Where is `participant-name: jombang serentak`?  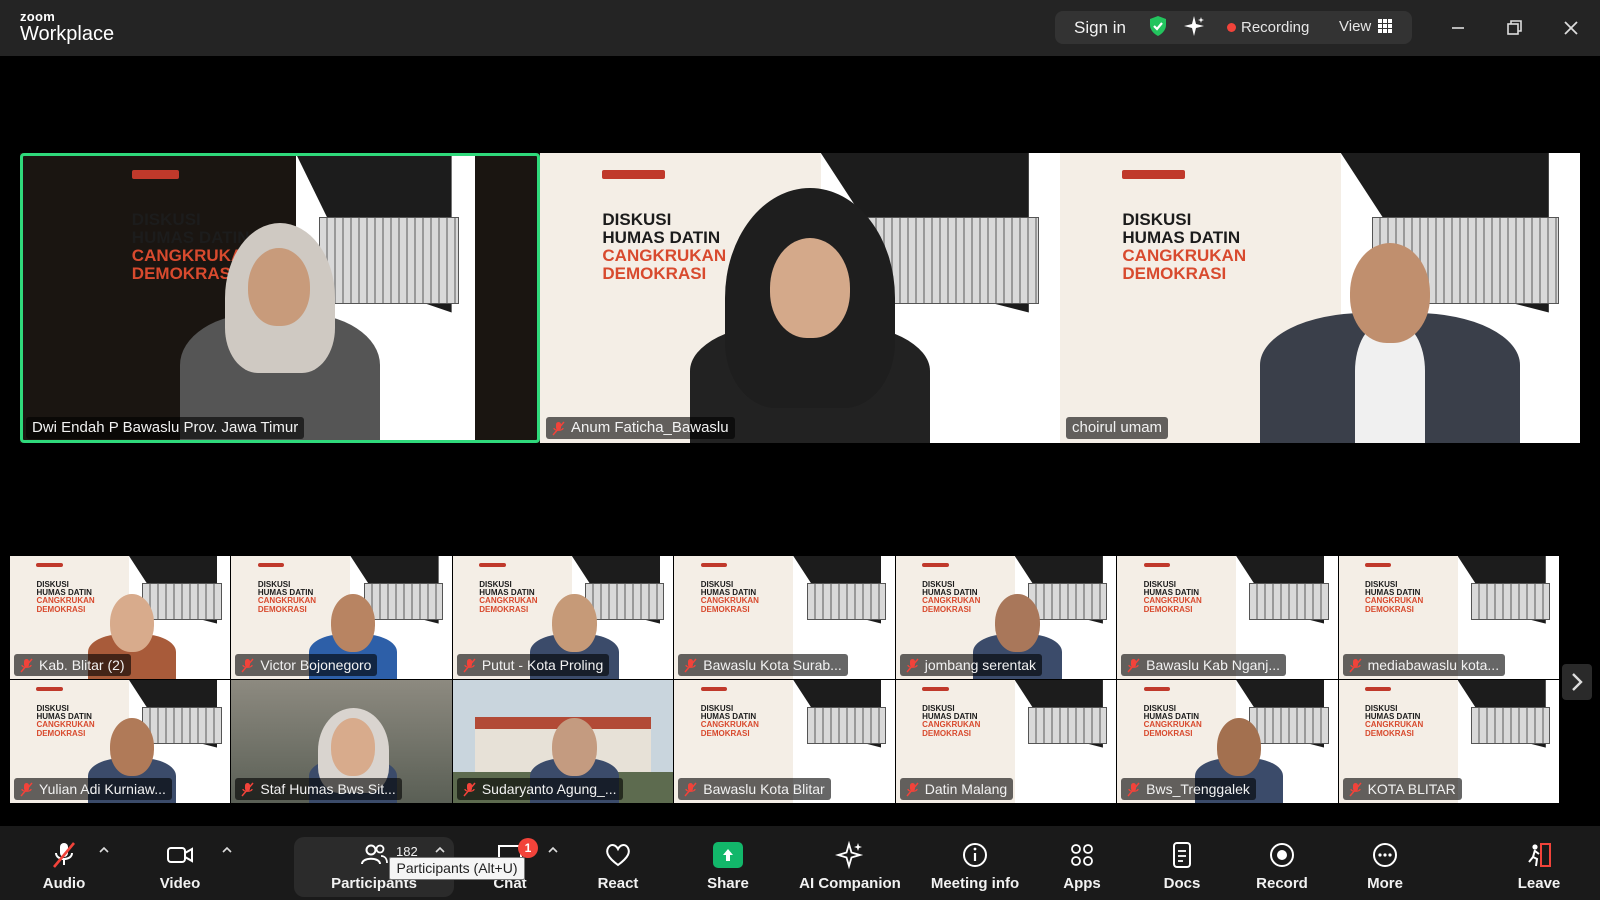
participant-name: jombang serentak is located at coordinates (980, 665).